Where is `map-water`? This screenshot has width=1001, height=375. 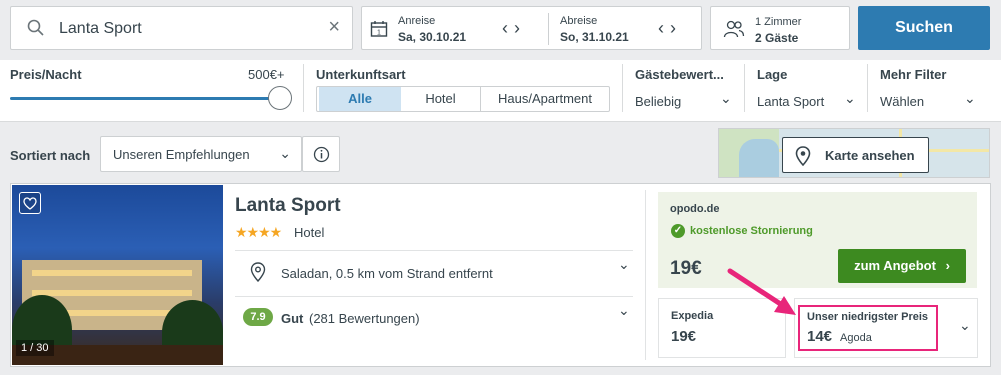
map-water is located at coordinates (759, 158).